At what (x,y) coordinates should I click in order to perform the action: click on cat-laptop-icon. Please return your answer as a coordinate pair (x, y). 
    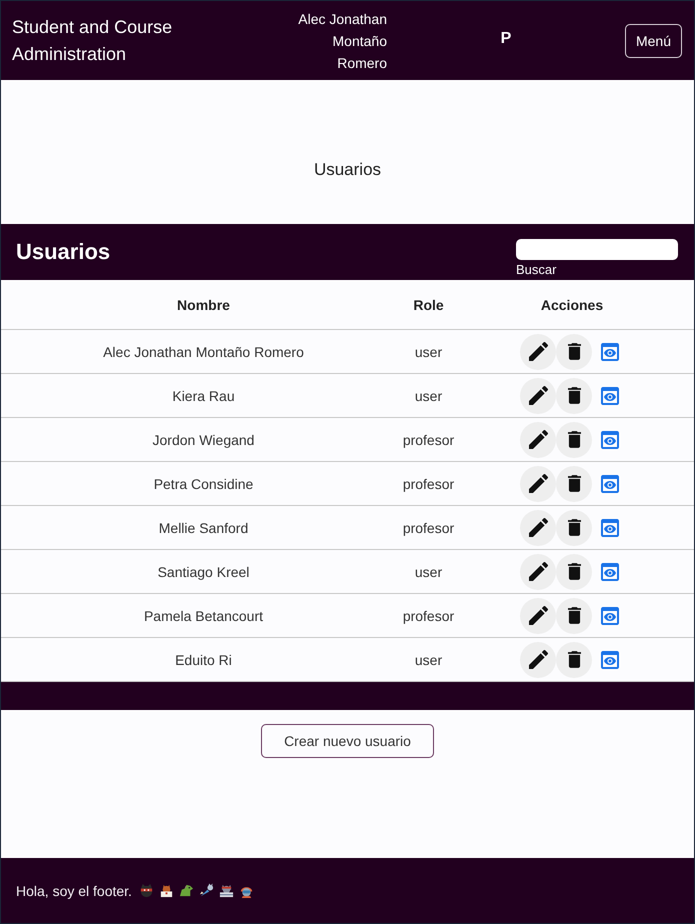
    Looking at the image, I should click on (226, 890).